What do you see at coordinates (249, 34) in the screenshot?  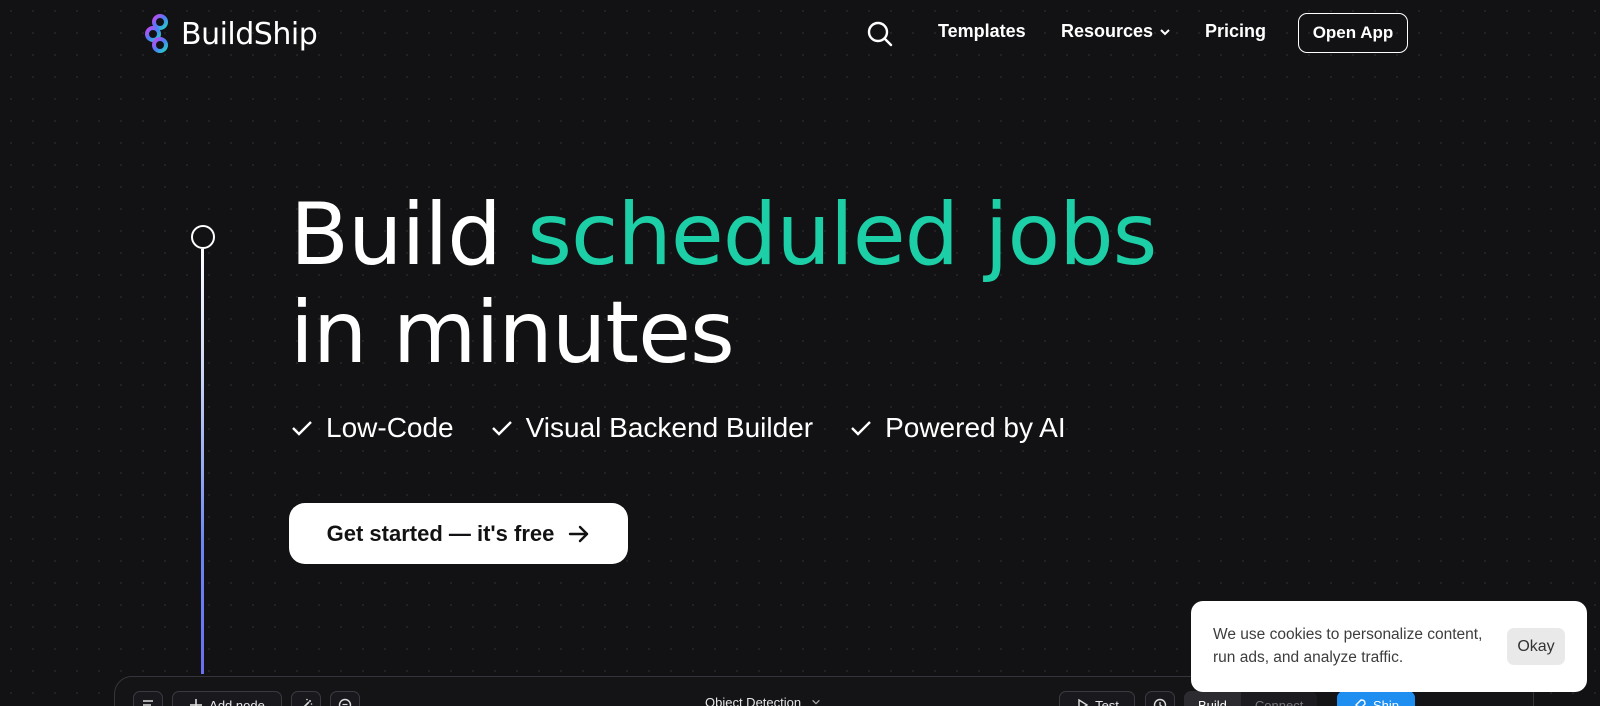 I see `brand-name: BuildShip` at bounding box center [249, 34].